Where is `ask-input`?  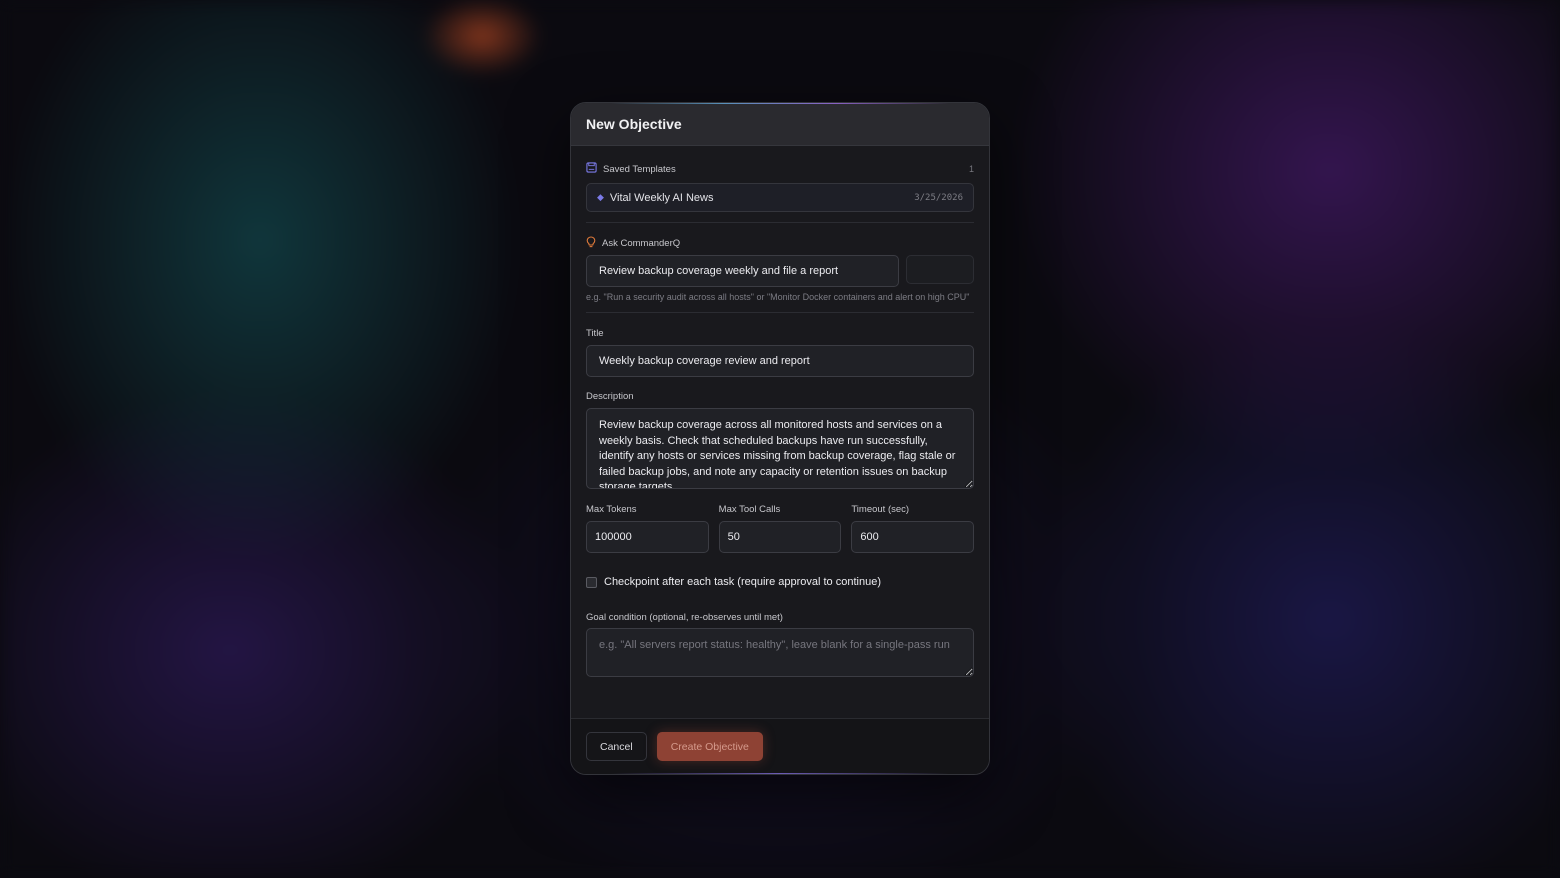 ask-input is located at coordinates (743, 271).